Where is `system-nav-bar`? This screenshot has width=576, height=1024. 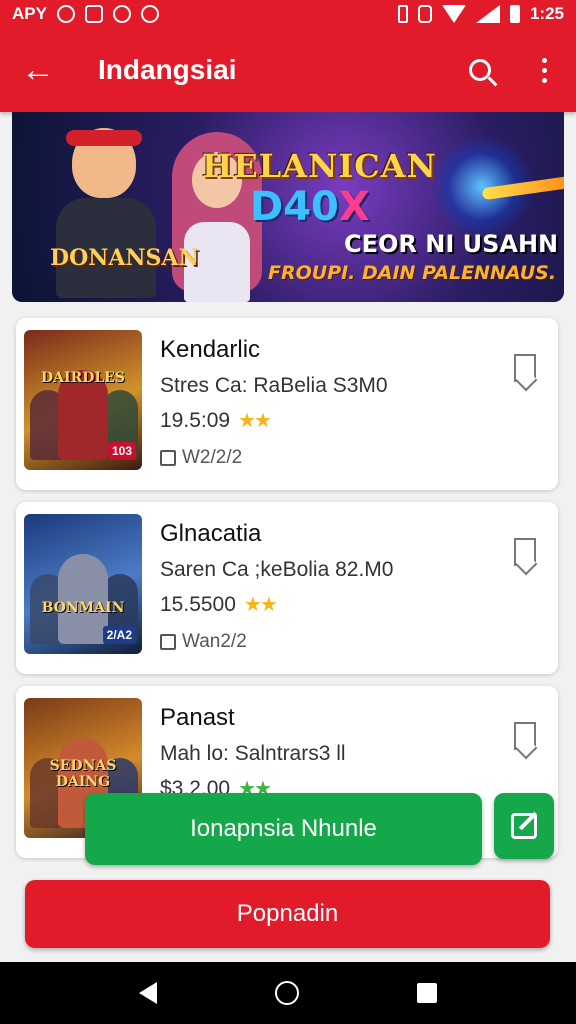 system-nav-bar is located at coordinates (288, 993).